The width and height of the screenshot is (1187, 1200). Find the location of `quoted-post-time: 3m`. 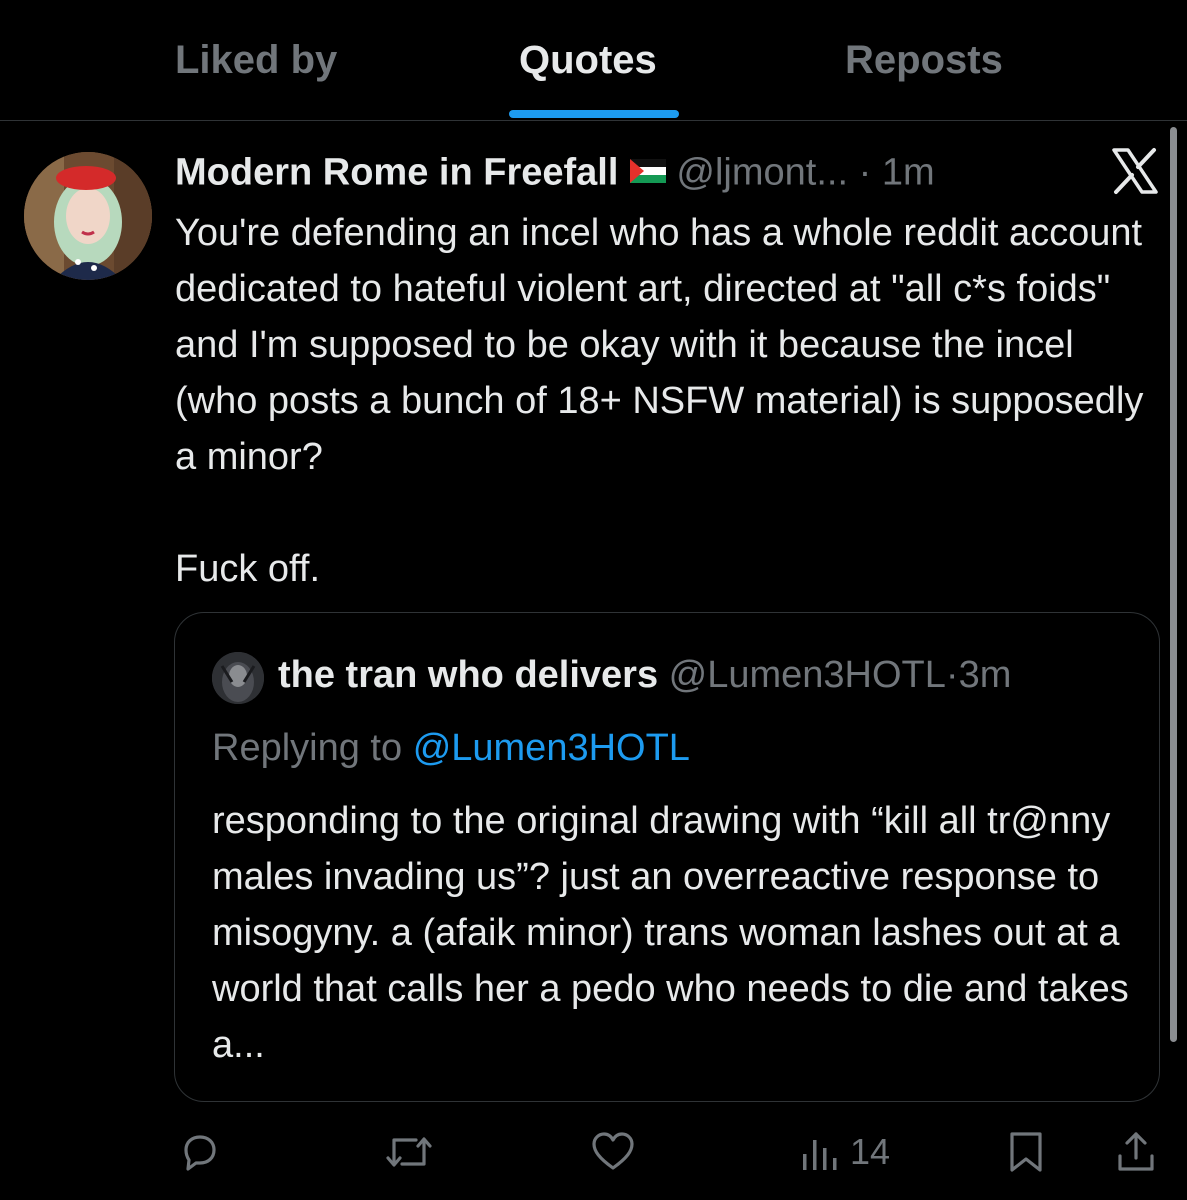

quoted-post-time: 3m is located at coordinates (985, 675).